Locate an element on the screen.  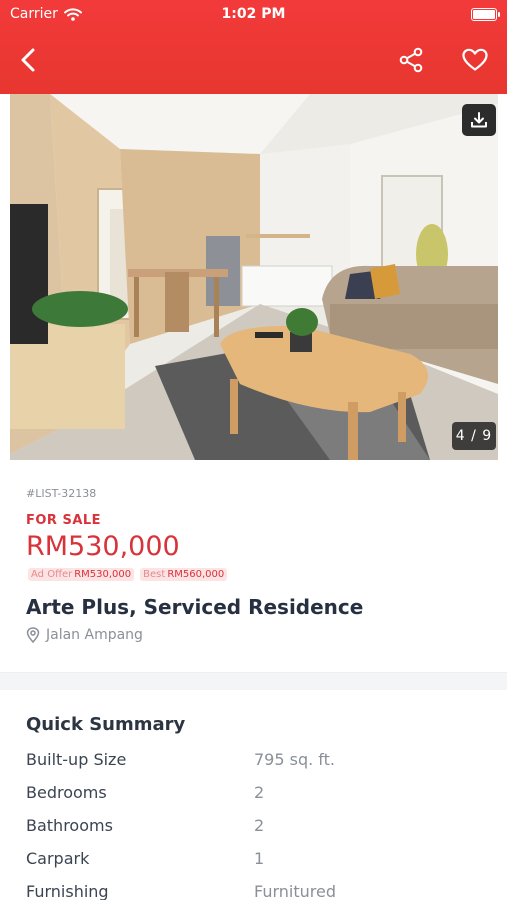
heart-outline-icon is located at coordinates (475, 59).